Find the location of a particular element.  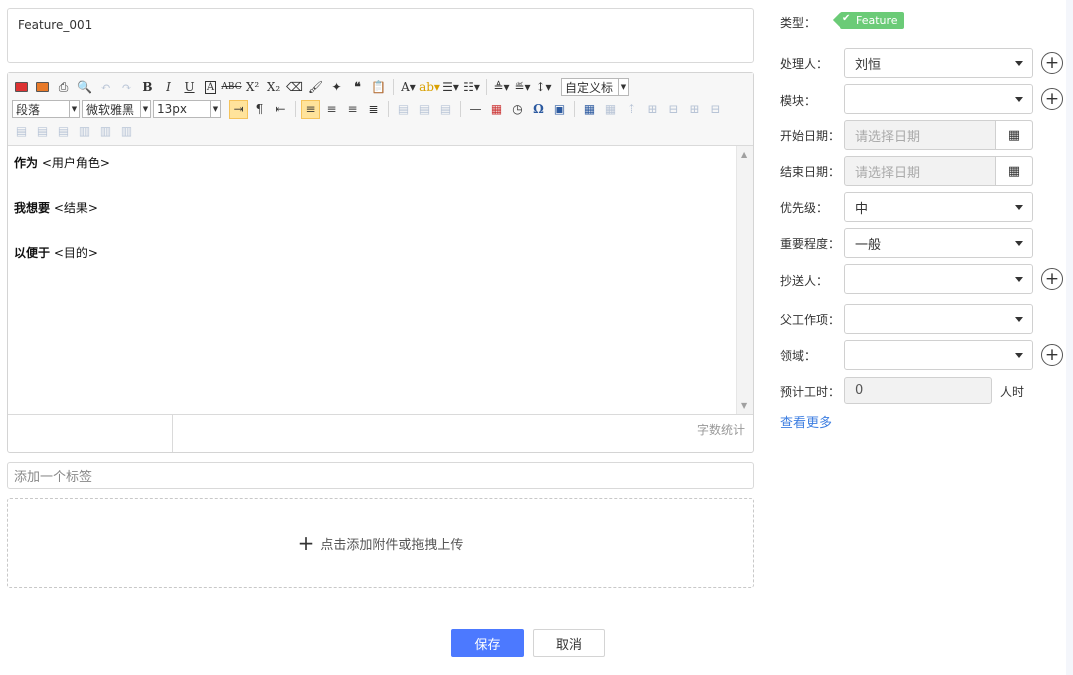

time-icon: ◷ is located at coordinates (517, 109).